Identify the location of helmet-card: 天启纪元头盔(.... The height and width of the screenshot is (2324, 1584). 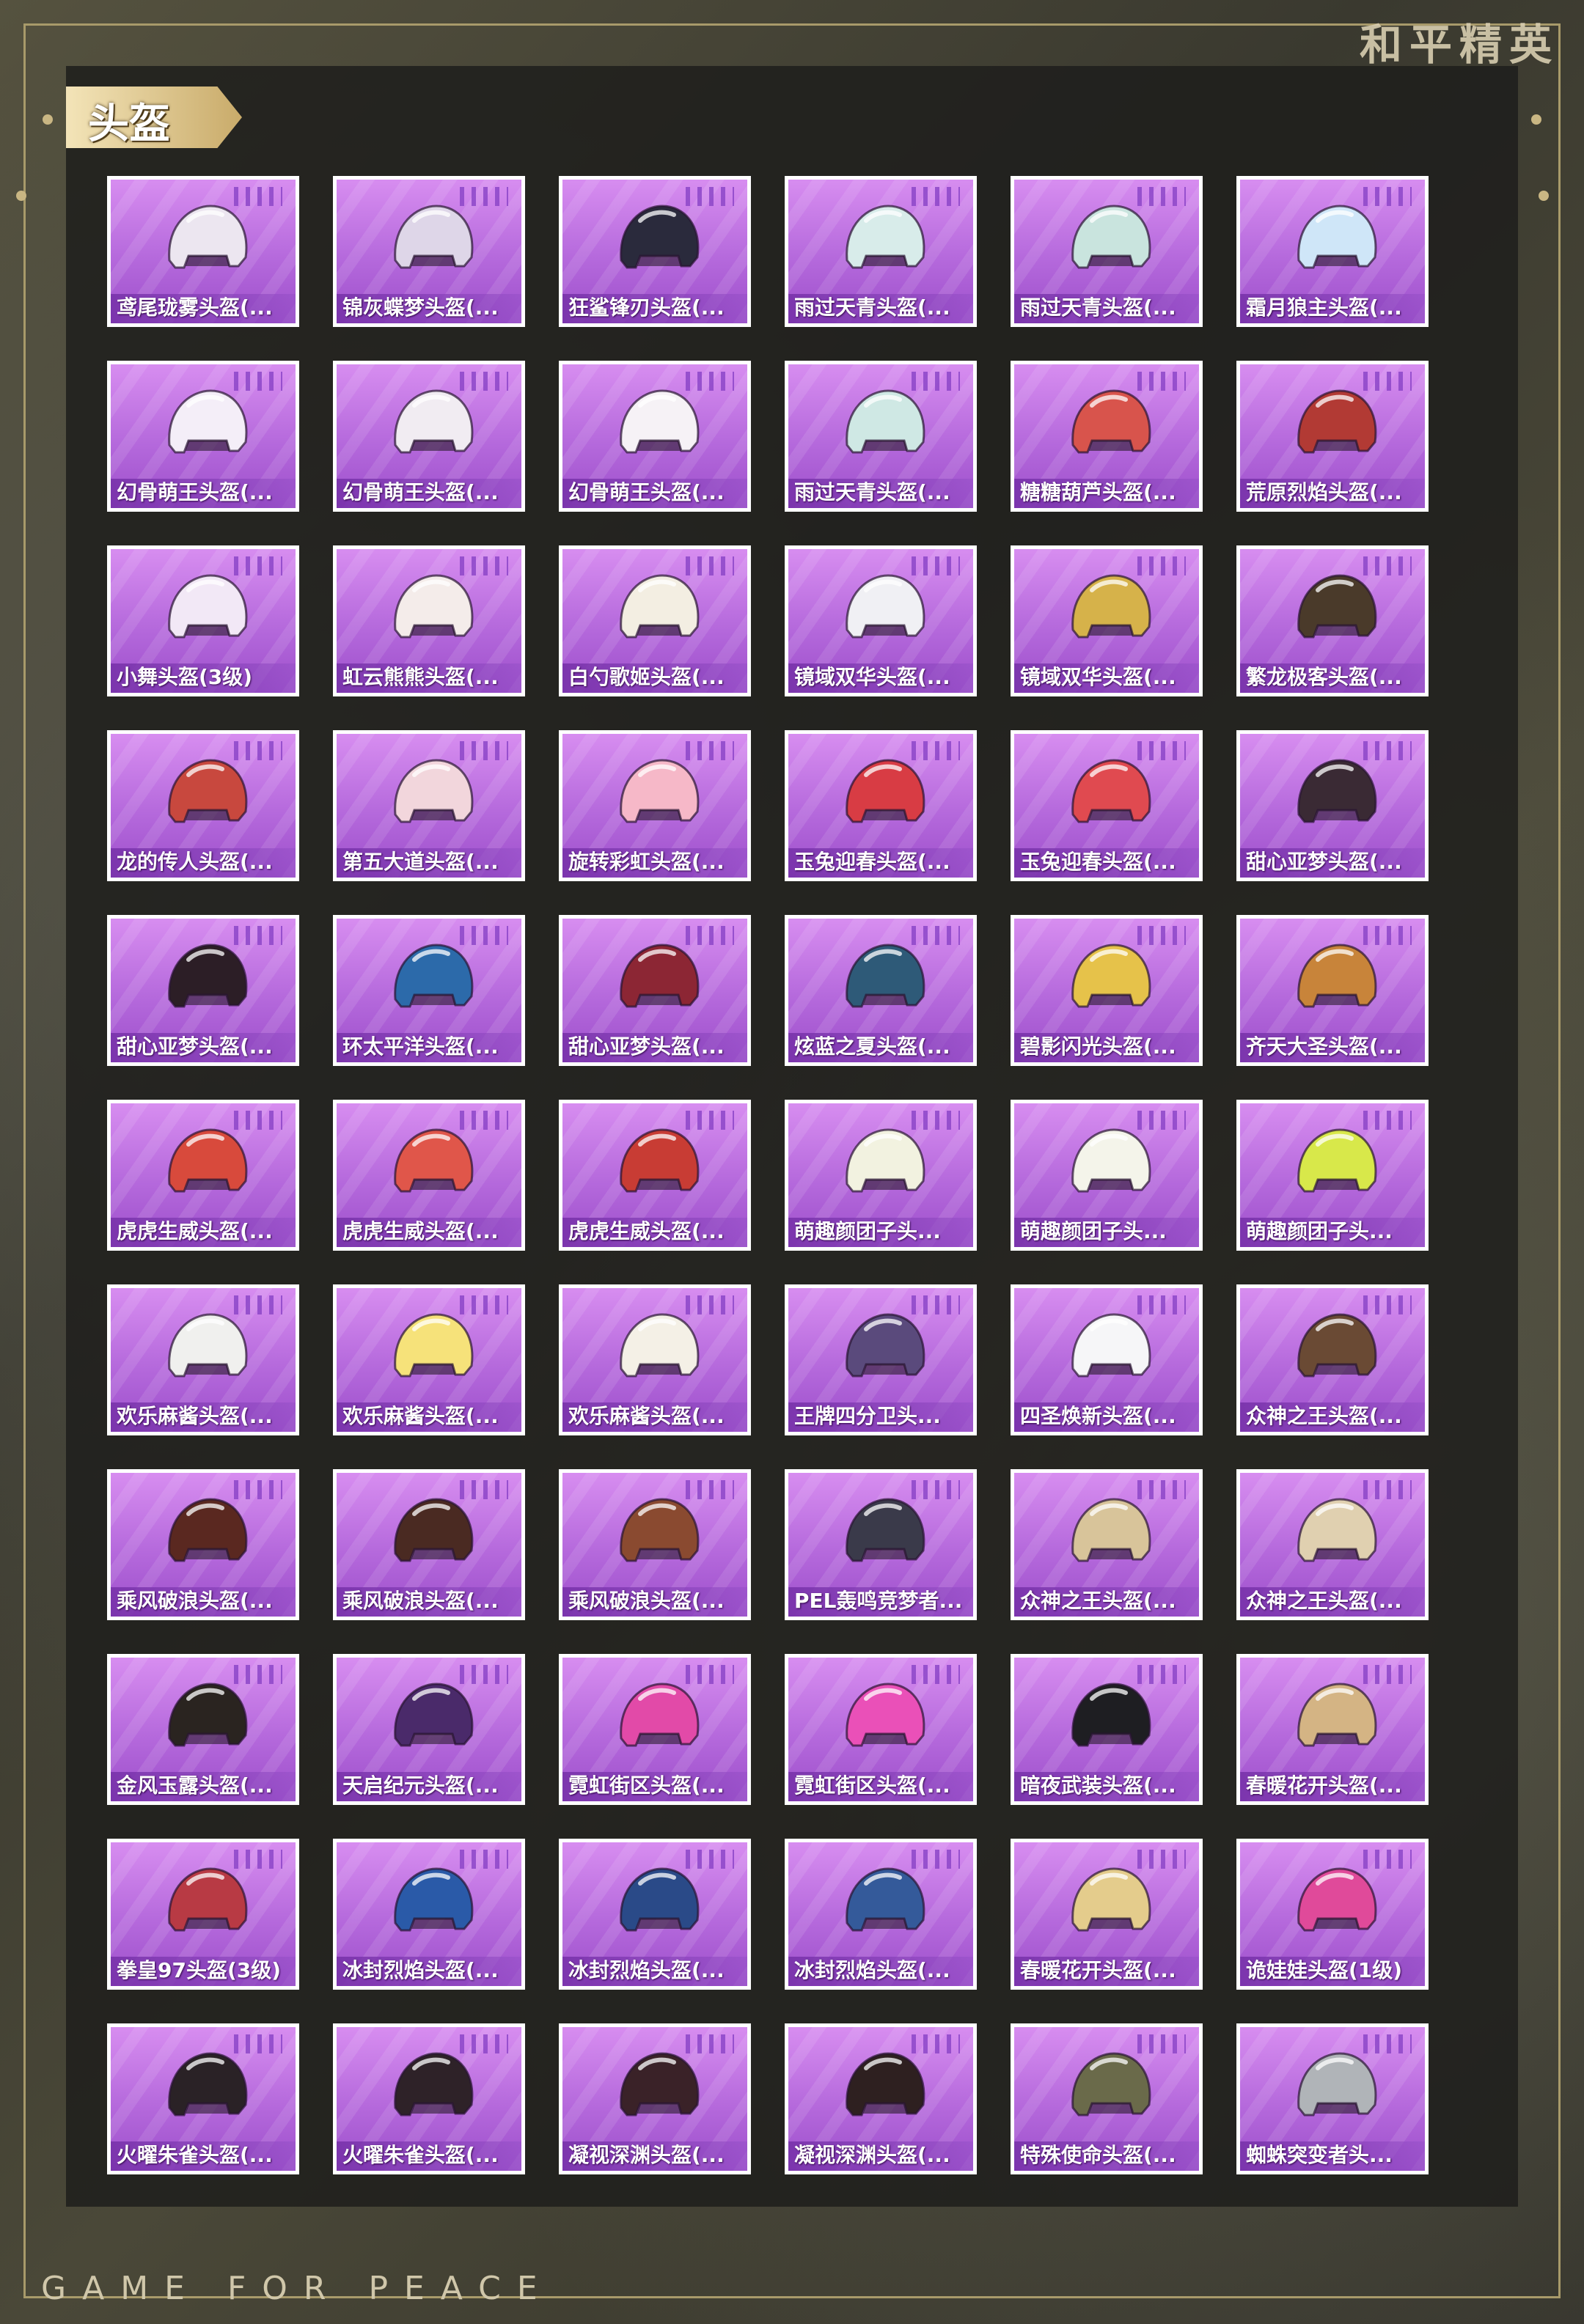
(429, 1729).